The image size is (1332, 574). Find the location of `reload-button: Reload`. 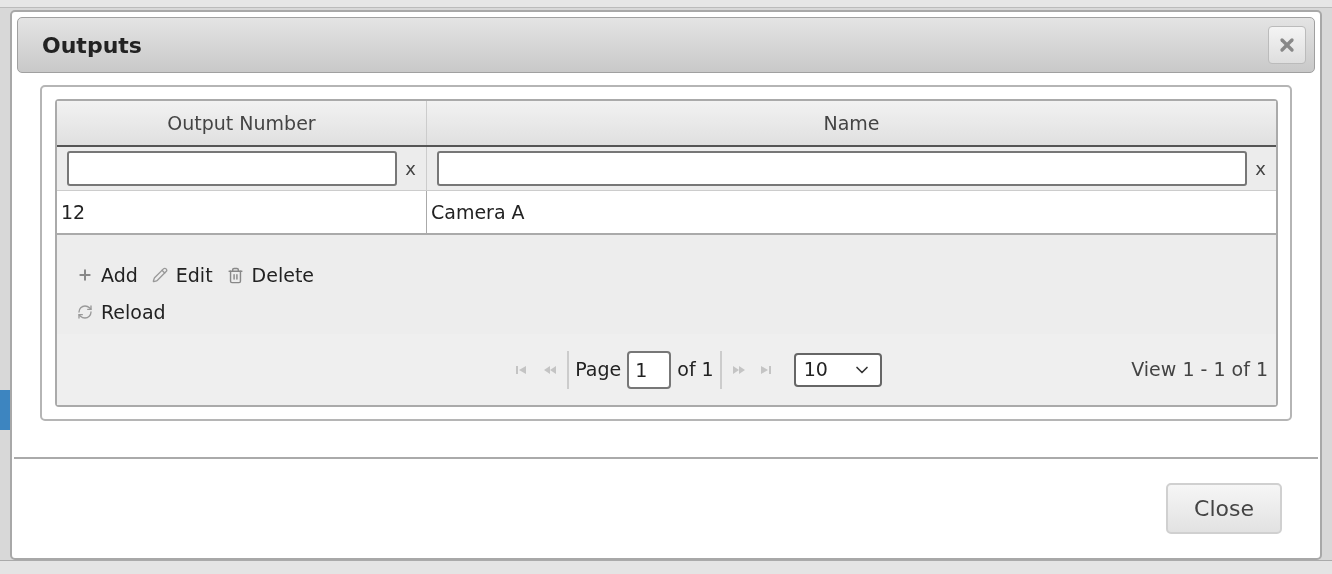

reload-button: Reload is located at coordinates (121, 311).